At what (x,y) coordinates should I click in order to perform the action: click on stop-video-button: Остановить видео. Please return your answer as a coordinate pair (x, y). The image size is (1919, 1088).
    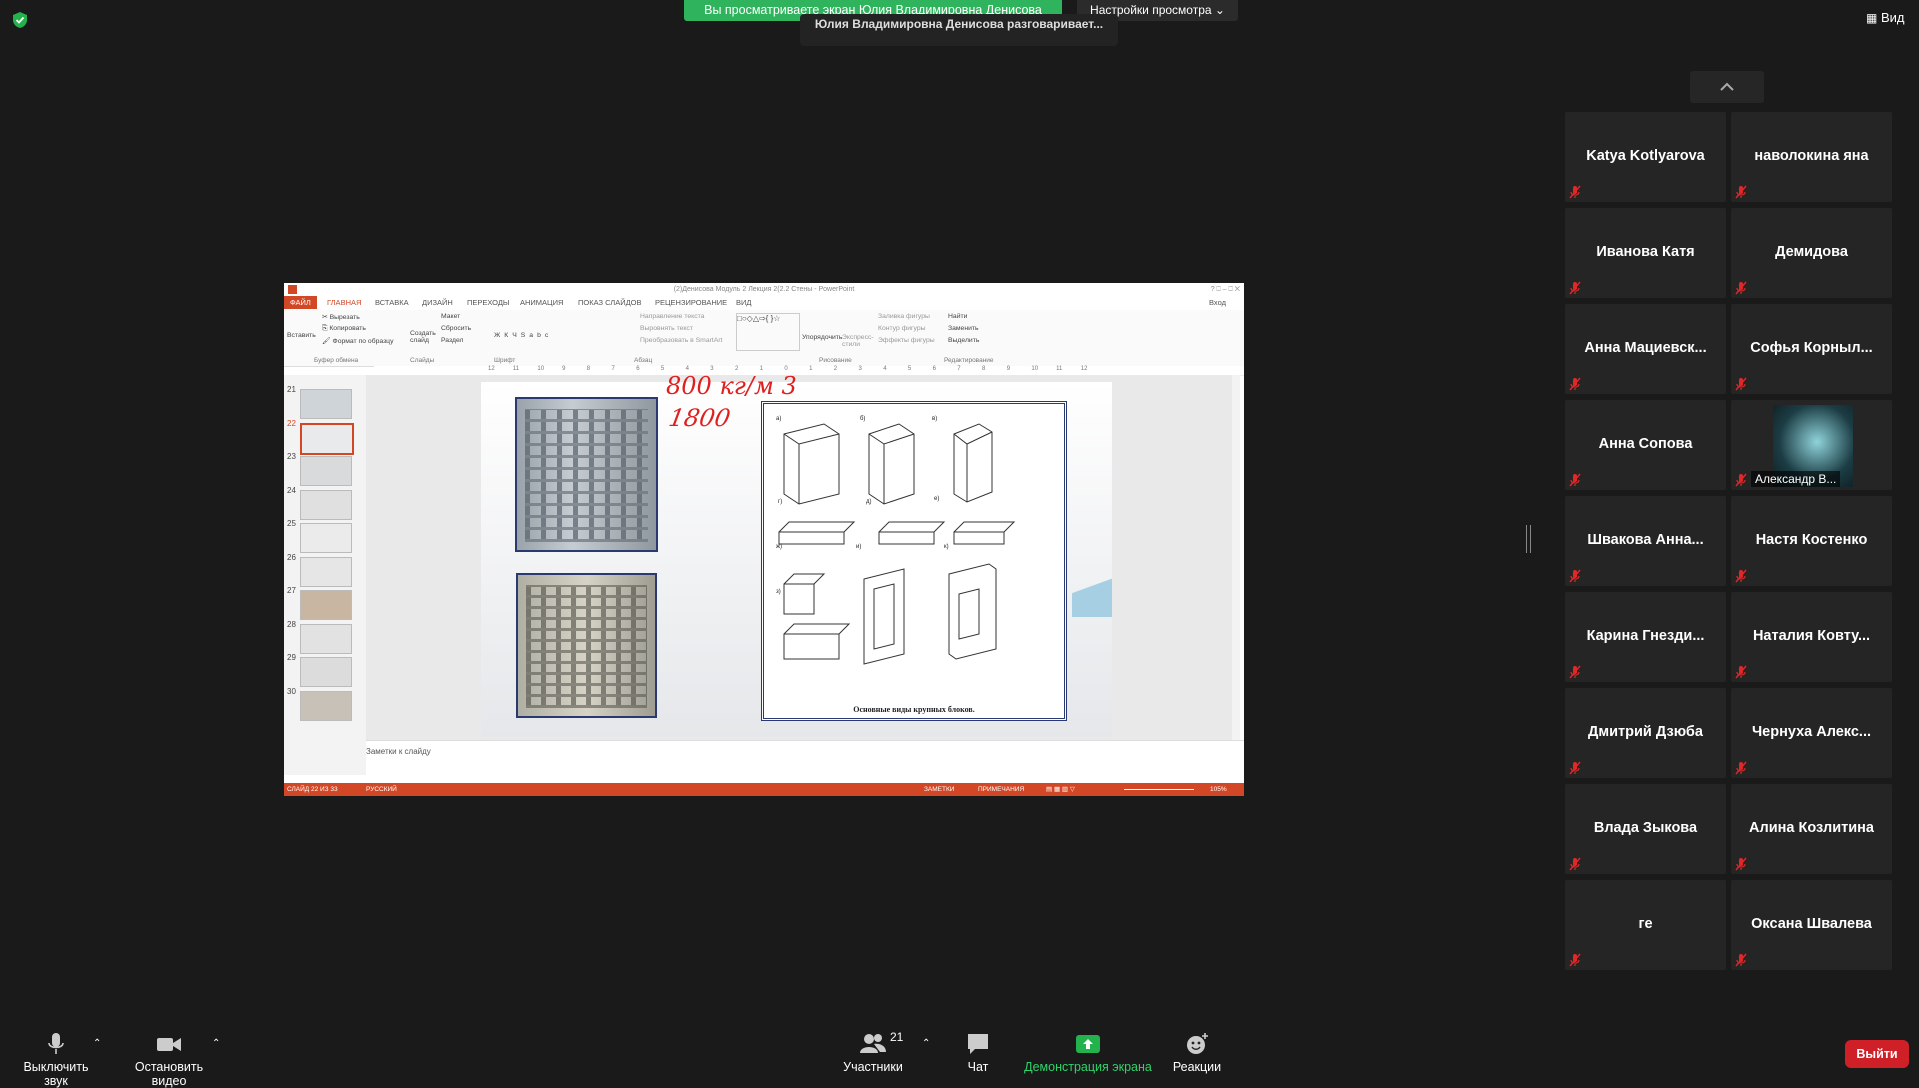
    Looking at the image, I should click on (169, 1060).